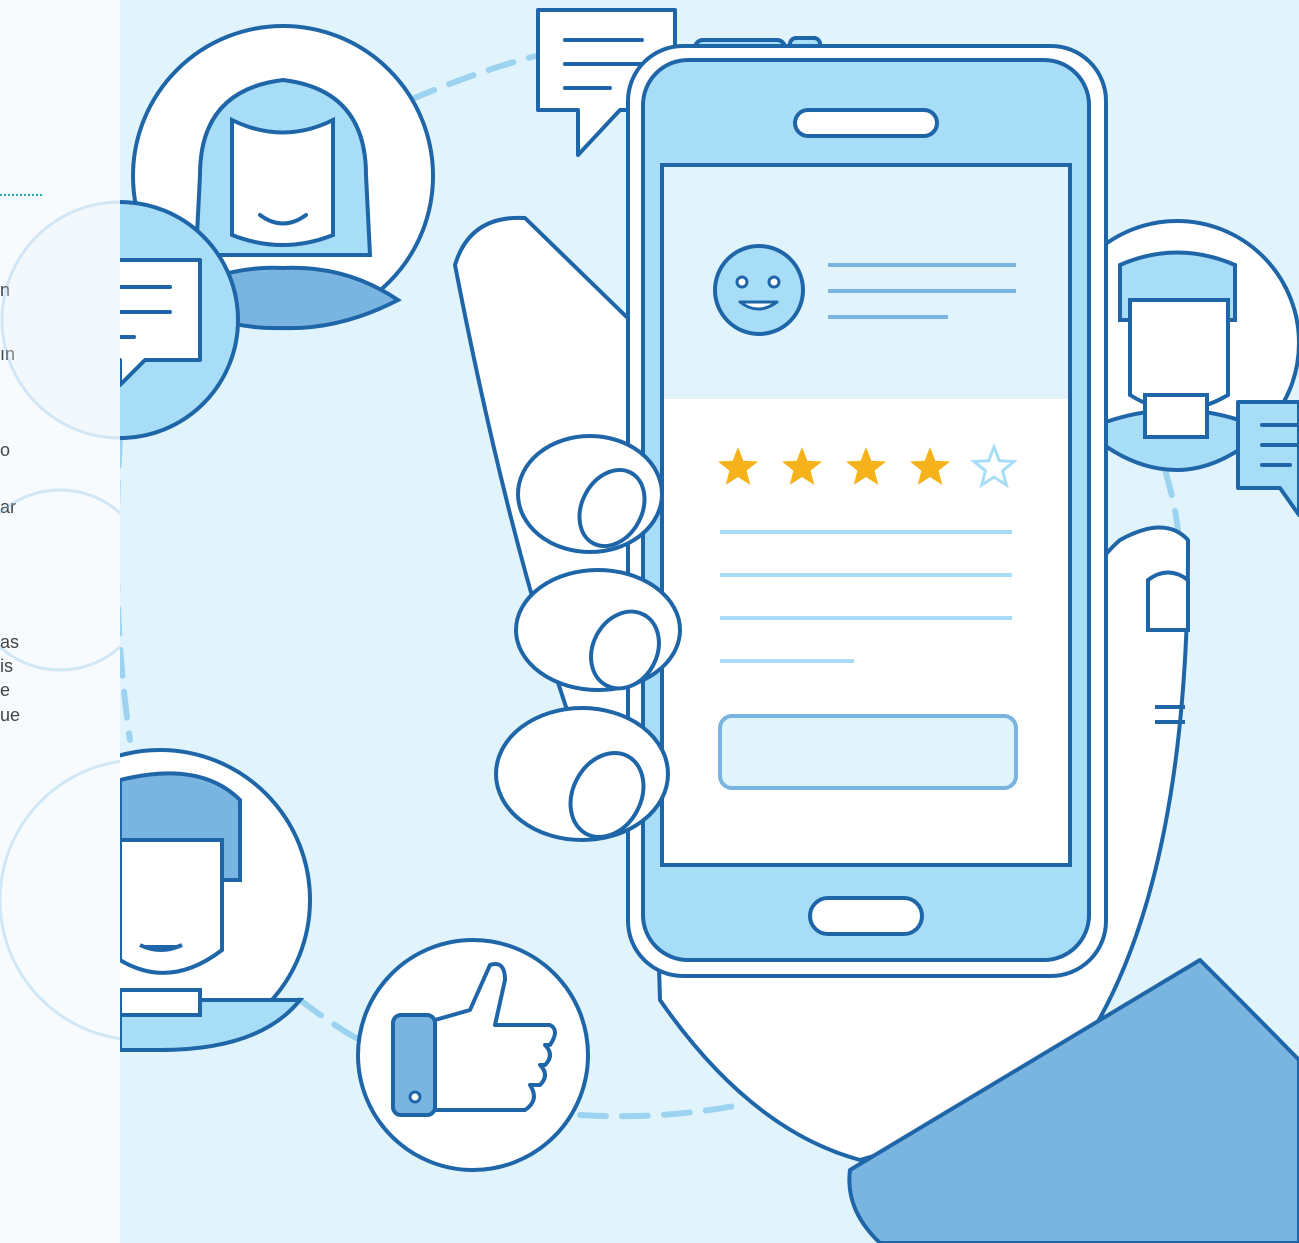  What do you see at coordinates (588, 638) in the screenshot?
I see `finger-tips` at bounding box center [588, 638].